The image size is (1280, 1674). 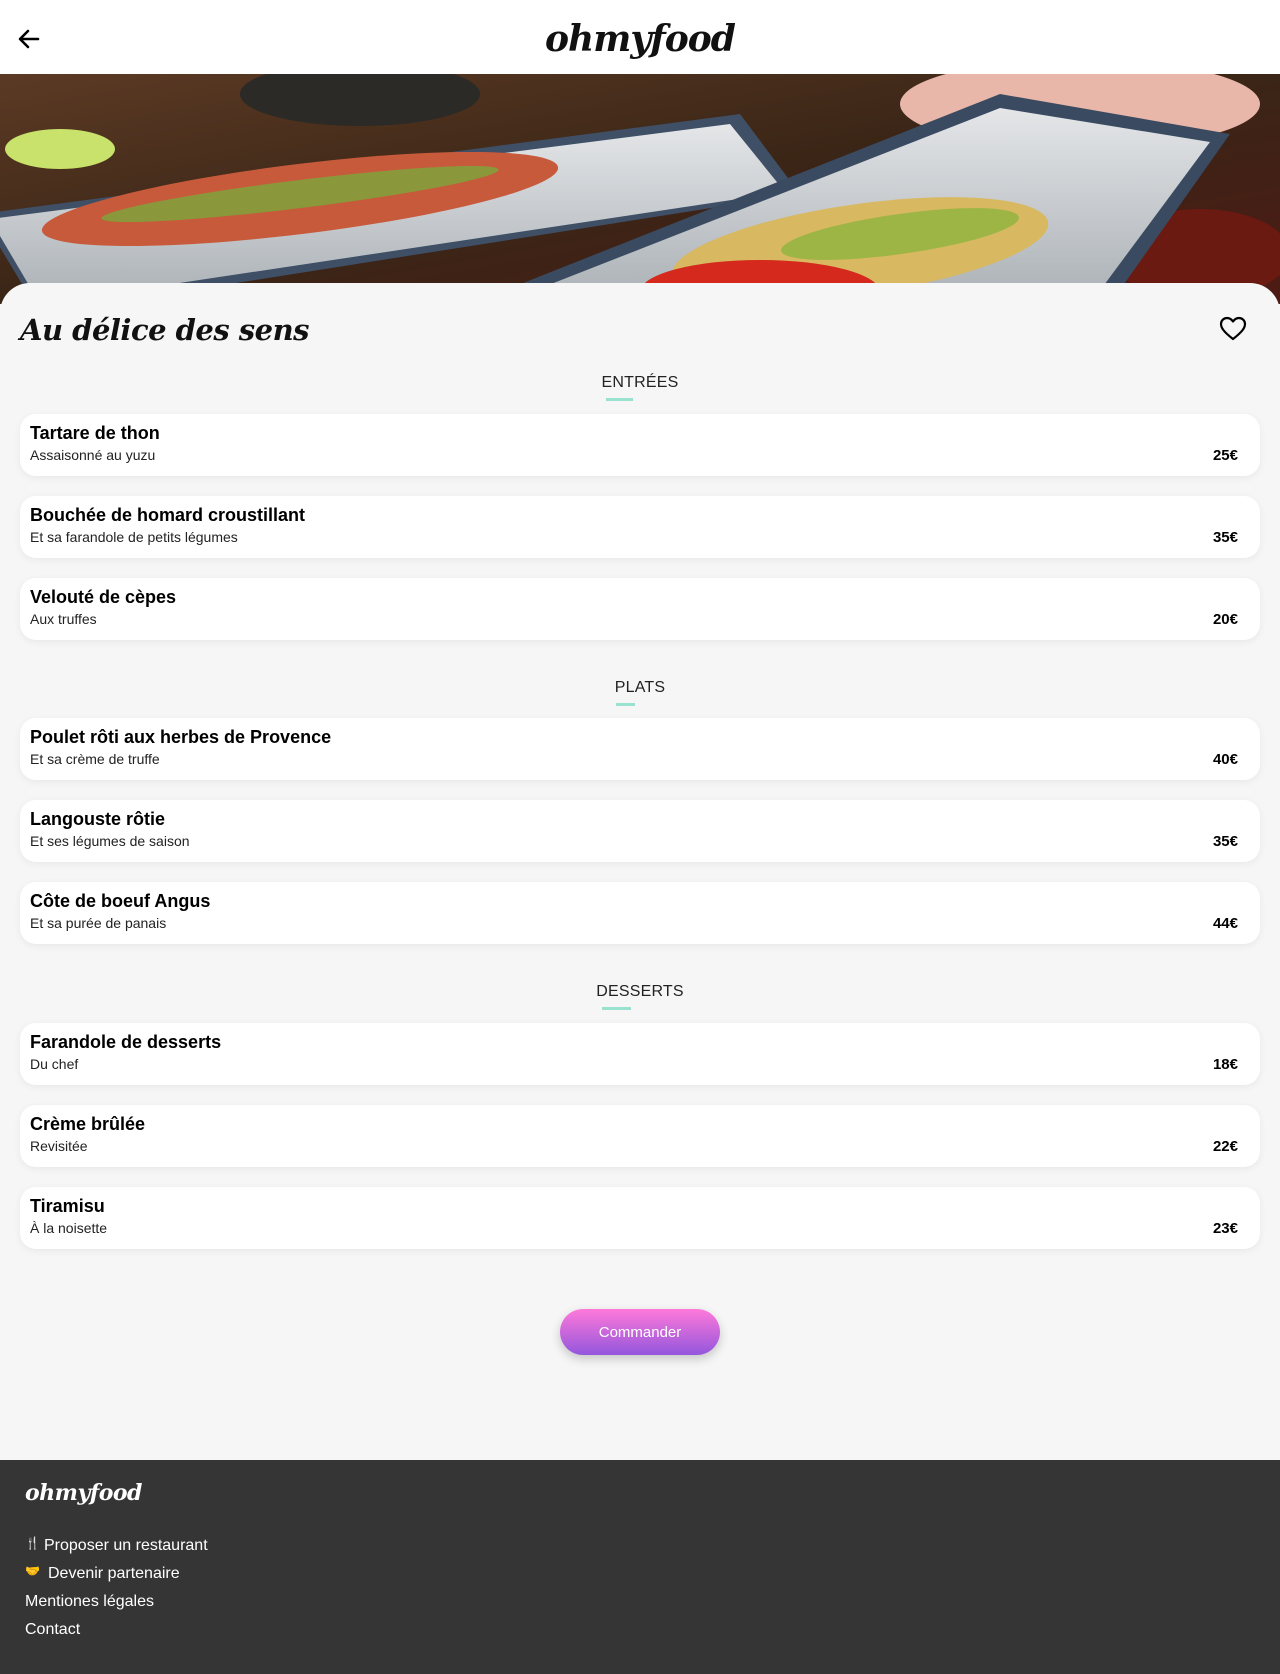 I want to click on dish-description: Du chef, so click(x=54, y=1064).